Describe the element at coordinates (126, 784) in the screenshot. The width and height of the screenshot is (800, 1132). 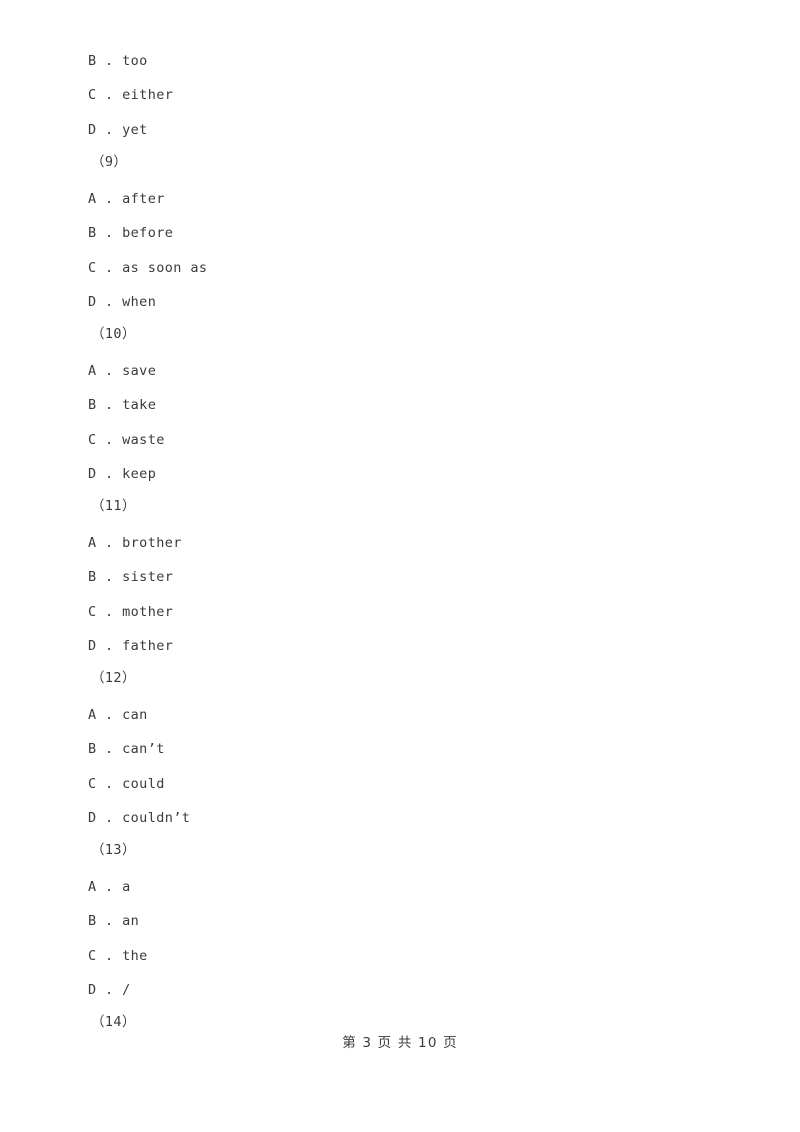
I see `answer-option: C . could` at that location.